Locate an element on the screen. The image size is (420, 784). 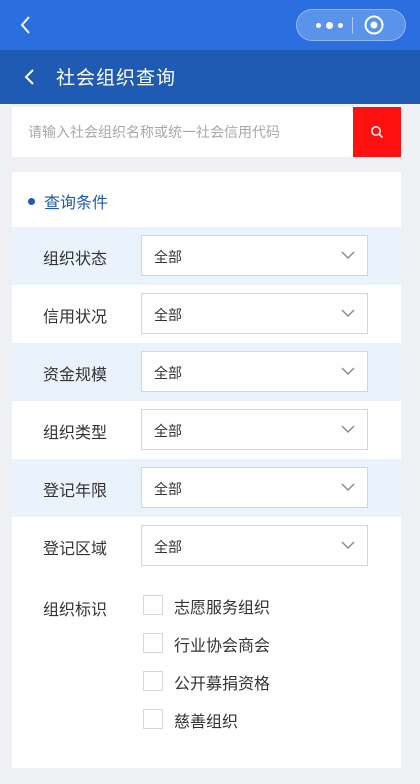
search-bar: 请输入社会组织名称或统一社会信用代码 is located at coordinates (206, 132).